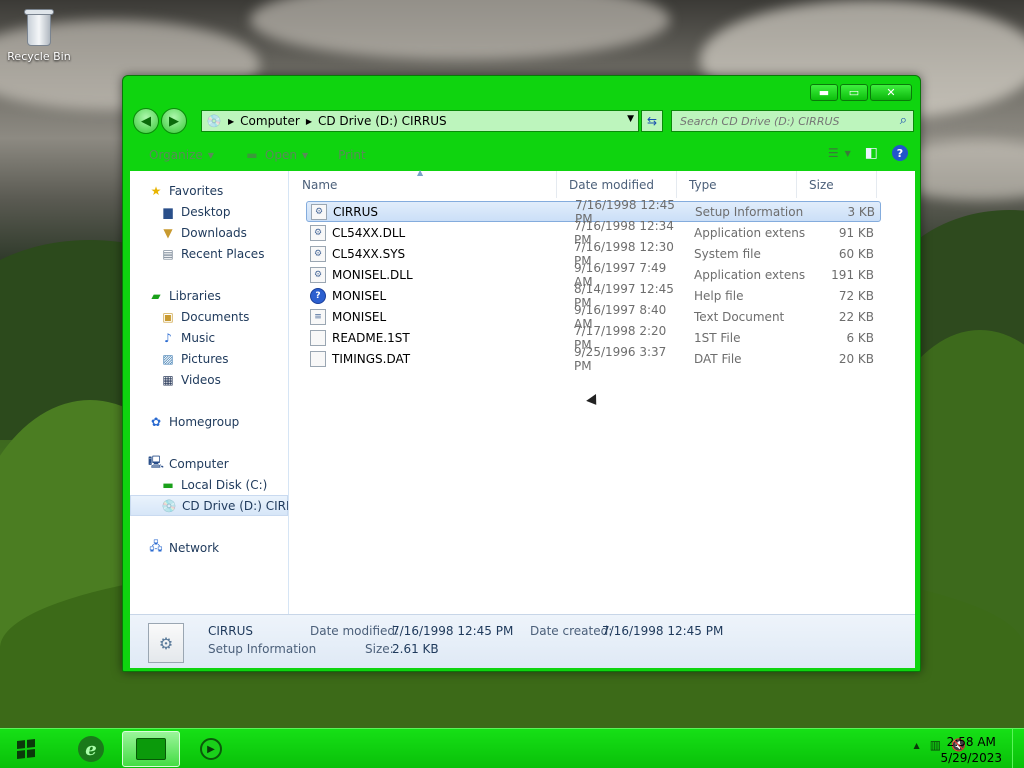 The width and height of the screenshot is (1024, 768). Describe the element at coordinates (319, 211) in the screenshot. I see `setup-icon: ⚙` at that location.